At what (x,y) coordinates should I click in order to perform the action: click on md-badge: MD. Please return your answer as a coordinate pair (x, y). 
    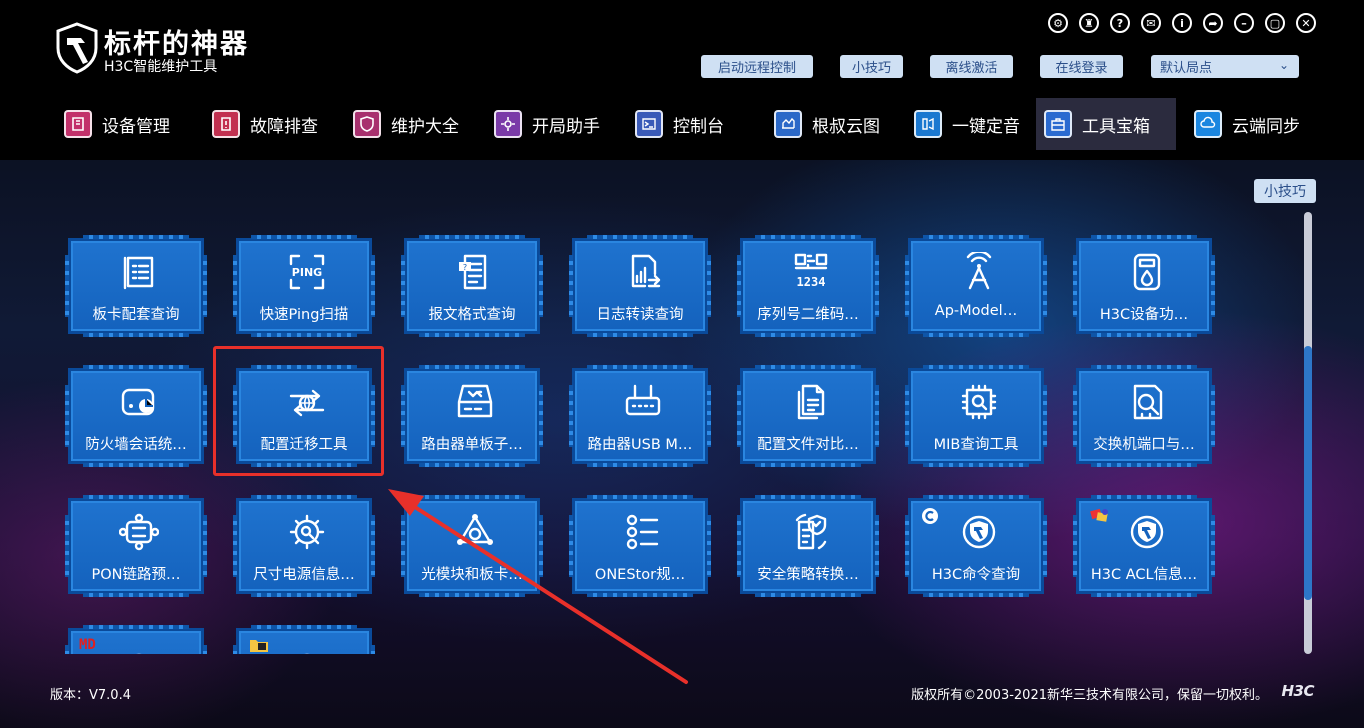
    Looking at the image, I should click on (87, 645).